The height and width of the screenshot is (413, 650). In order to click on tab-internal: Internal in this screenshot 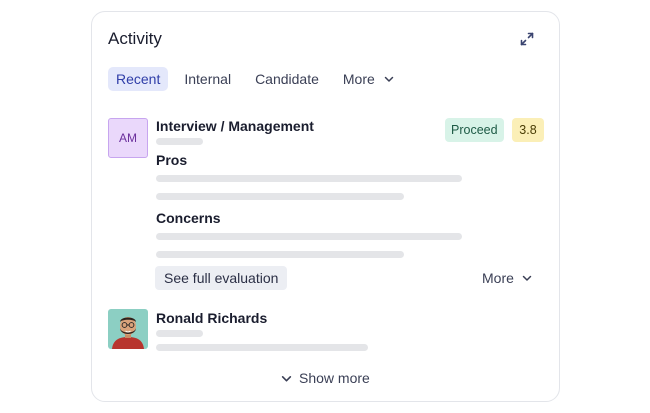, I will do `click(207, 79)`.